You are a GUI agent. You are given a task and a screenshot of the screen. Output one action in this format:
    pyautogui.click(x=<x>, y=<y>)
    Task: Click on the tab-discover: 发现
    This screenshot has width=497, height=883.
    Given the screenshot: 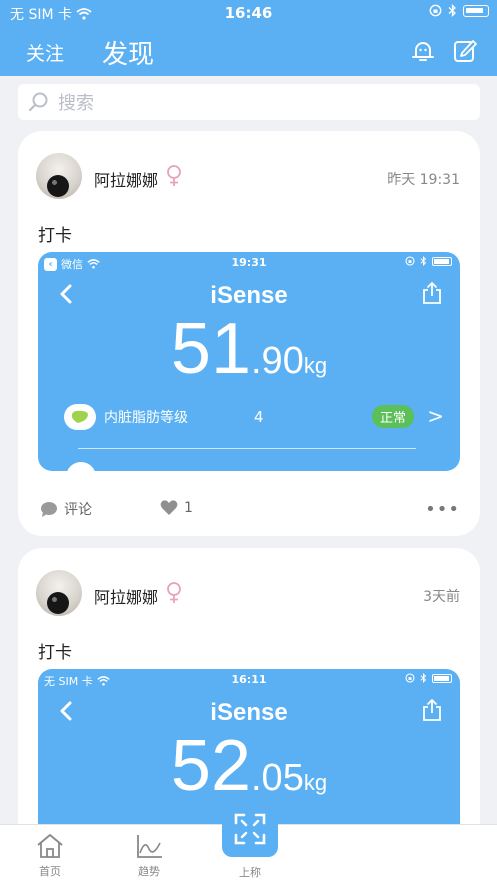 What is the action you would take?
    pyautogui.click(x=128, y=52)
    